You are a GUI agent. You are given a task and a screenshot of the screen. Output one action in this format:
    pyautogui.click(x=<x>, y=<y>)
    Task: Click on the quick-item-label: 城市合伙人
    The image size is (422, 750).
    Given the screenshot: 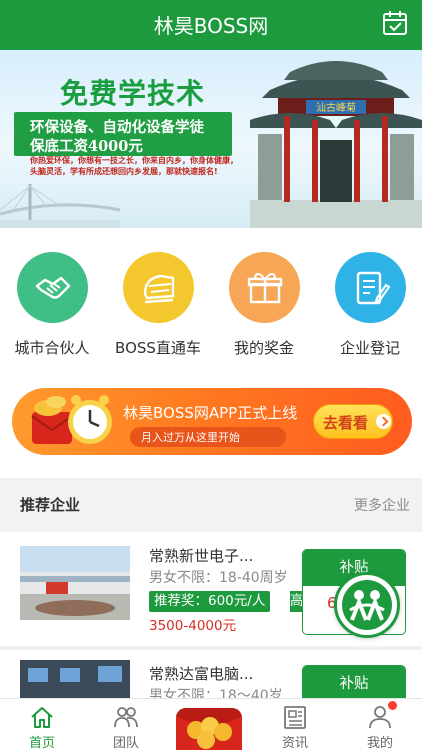 What is the action you would take?
    pyautogui.click(x=52, y=348)
    